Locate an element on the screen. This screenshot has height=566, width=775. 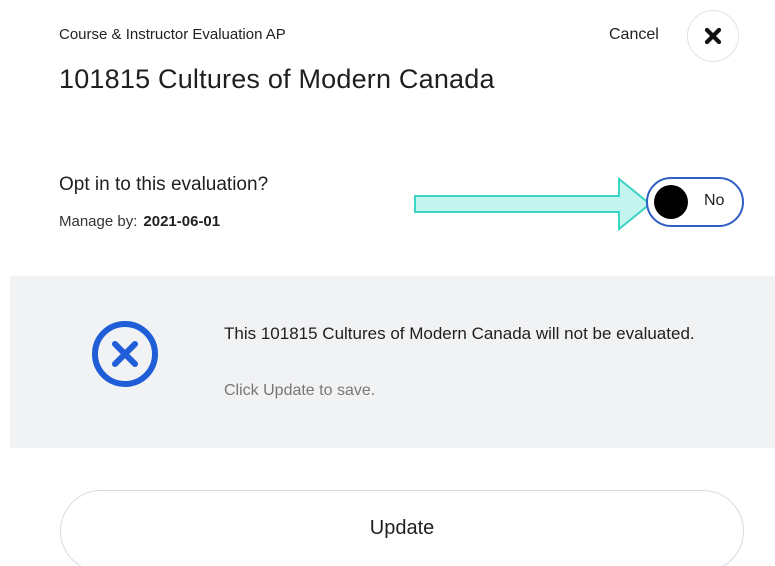
manage-by-date: 2021-06-01 is located at coordinates (182, 221).